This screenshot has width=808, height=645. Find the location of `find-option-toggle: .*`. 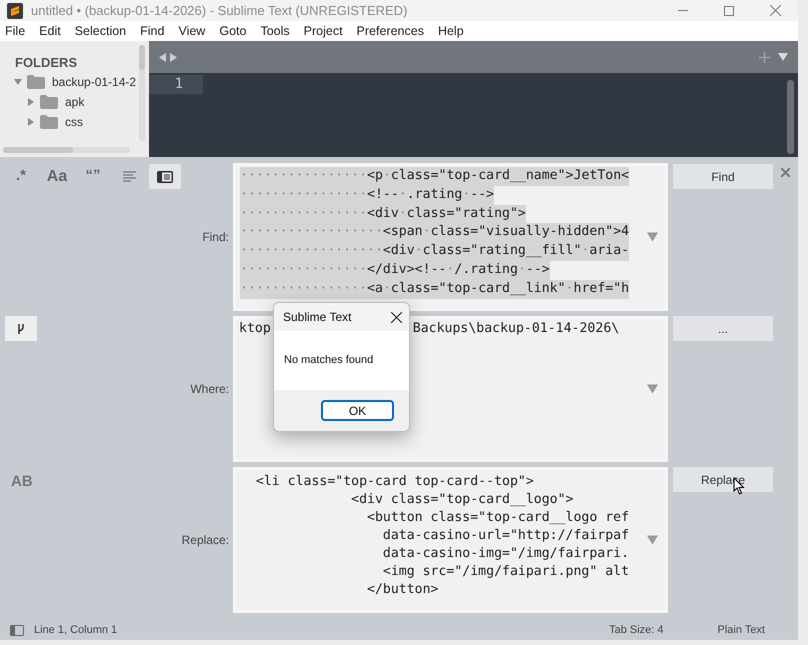

find-option-toggle: .* is located at coordinates (21, 176).